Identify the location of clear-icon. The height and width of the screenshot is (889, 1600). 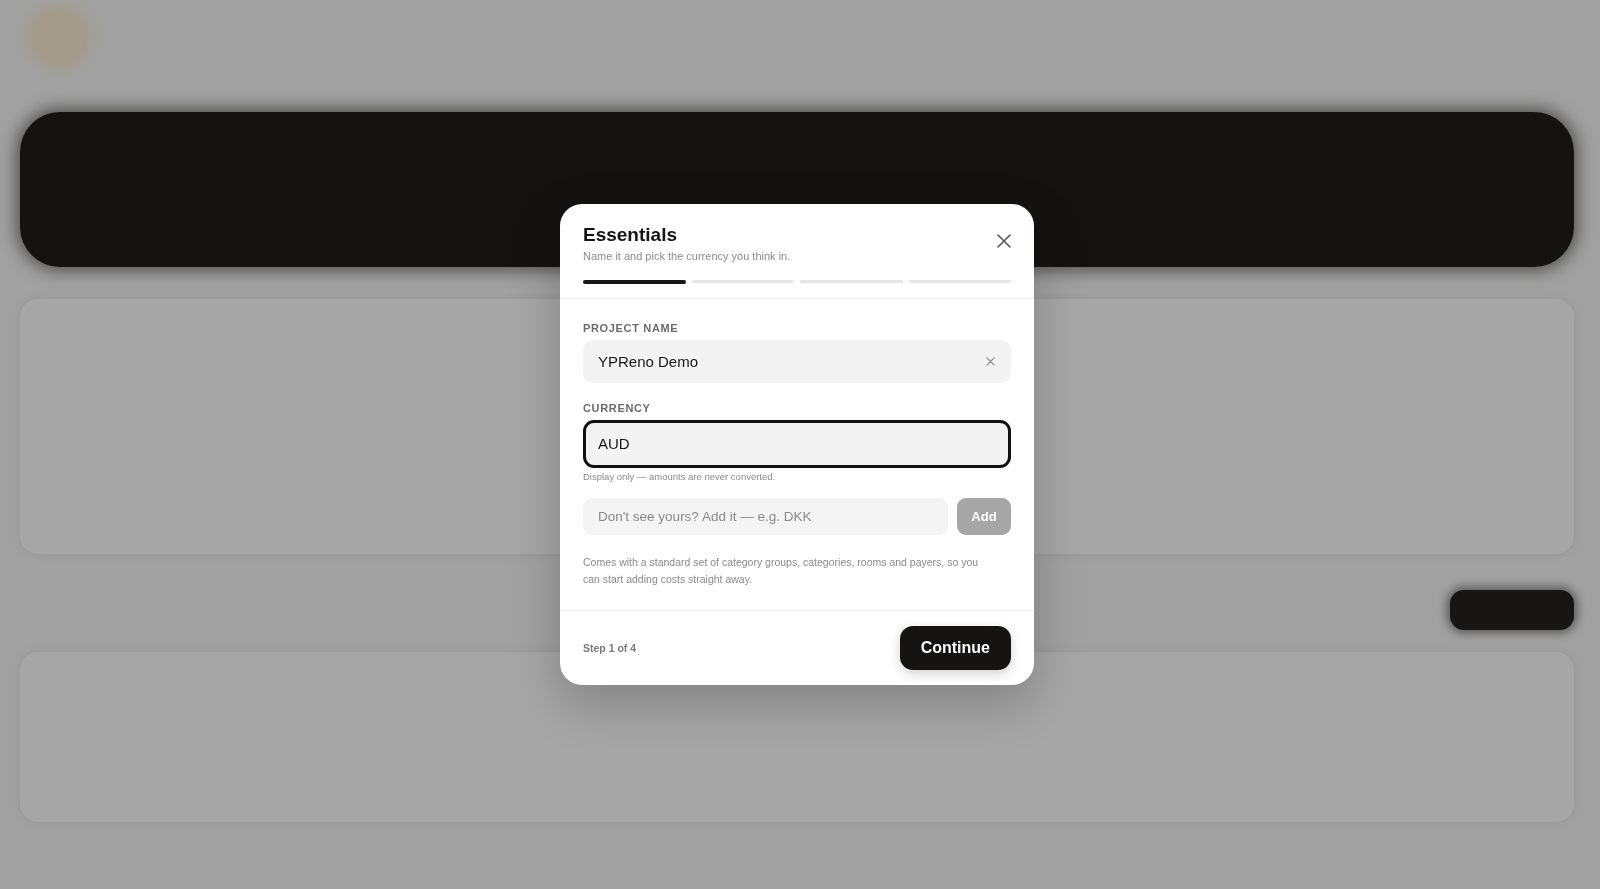
(990, 361).